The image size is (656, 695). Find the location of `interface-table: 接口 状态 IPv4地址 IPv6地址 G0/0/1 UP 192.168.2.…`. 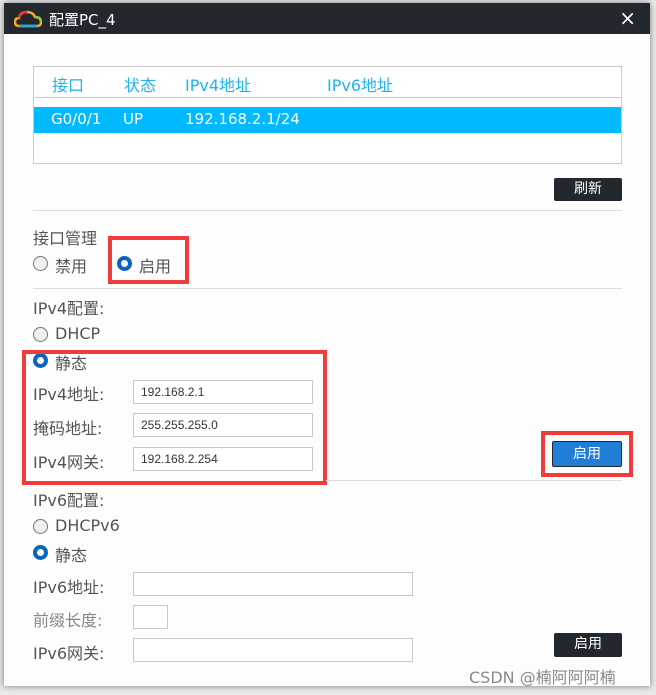

interface-table: 接口 状态 IPv4地址 IPv6地址 G0/0/1 UP 192.168.2.… is located at coordinates (327, 115).